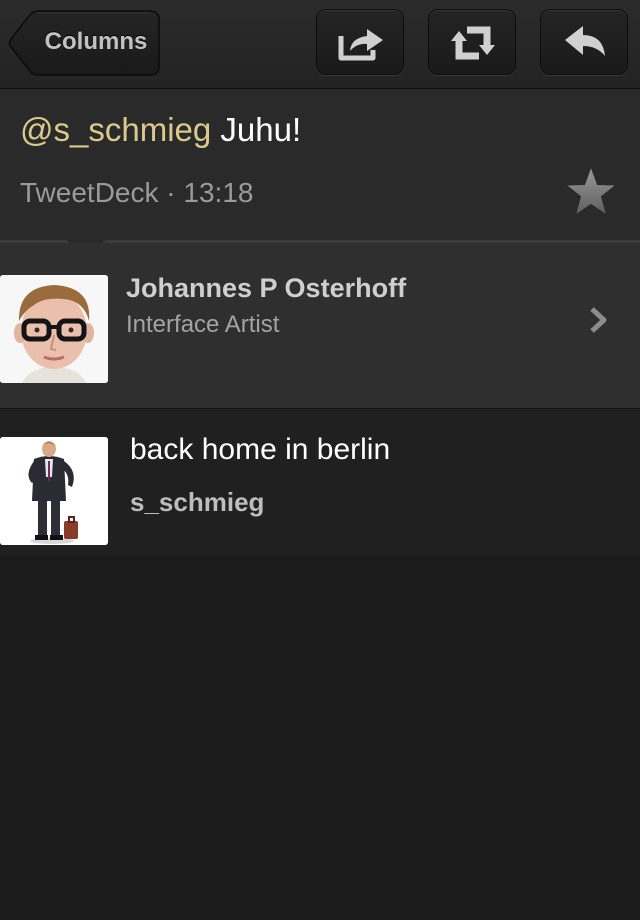  I want to click on tweet-meta: TweetDeck · 13:18, so click(136, 193).